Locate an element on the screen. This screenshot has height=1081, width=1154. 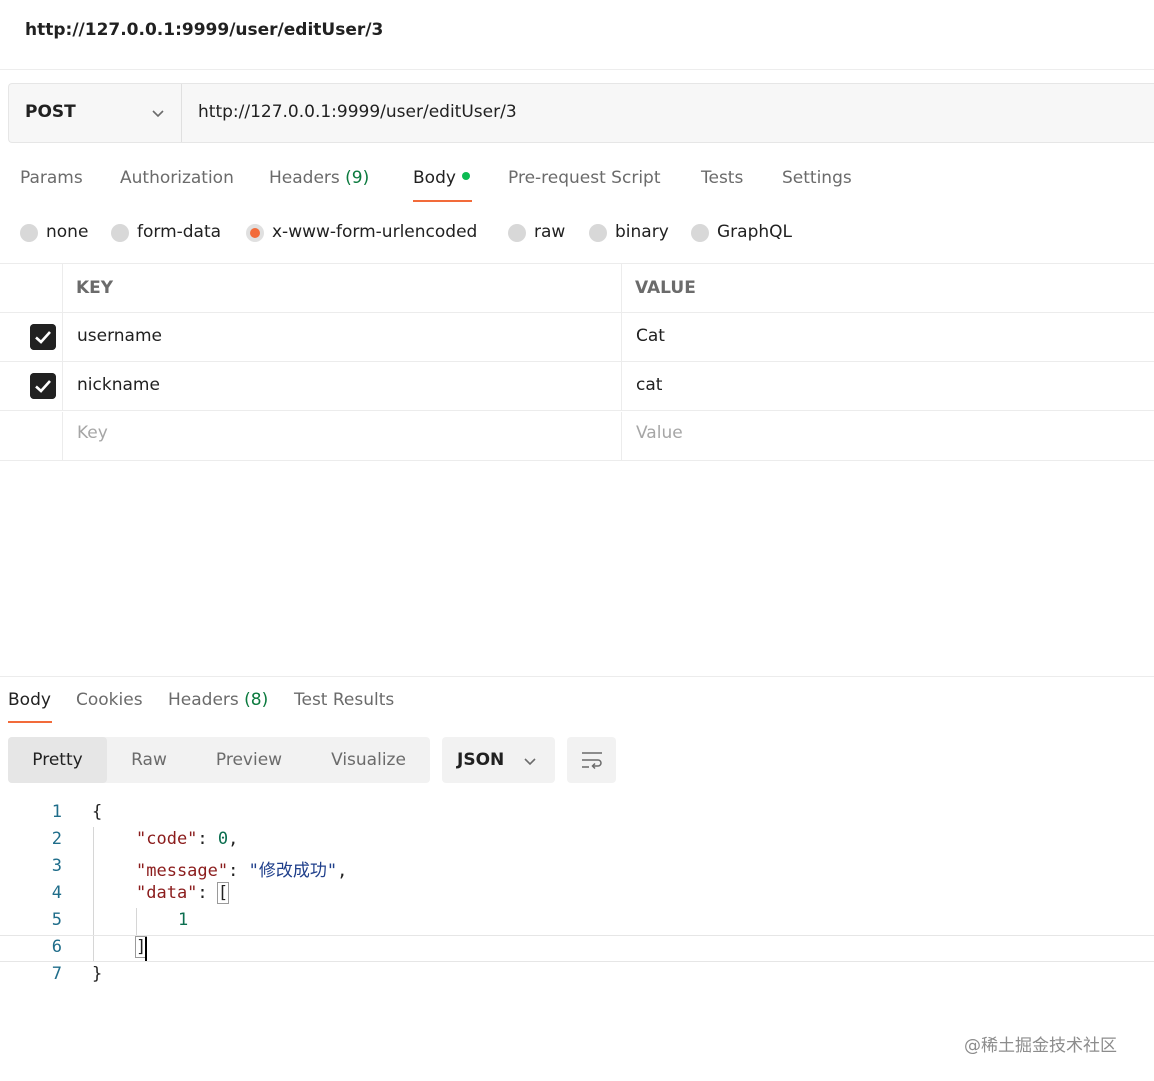
row-check-cell is located at coordinates (31, 337).